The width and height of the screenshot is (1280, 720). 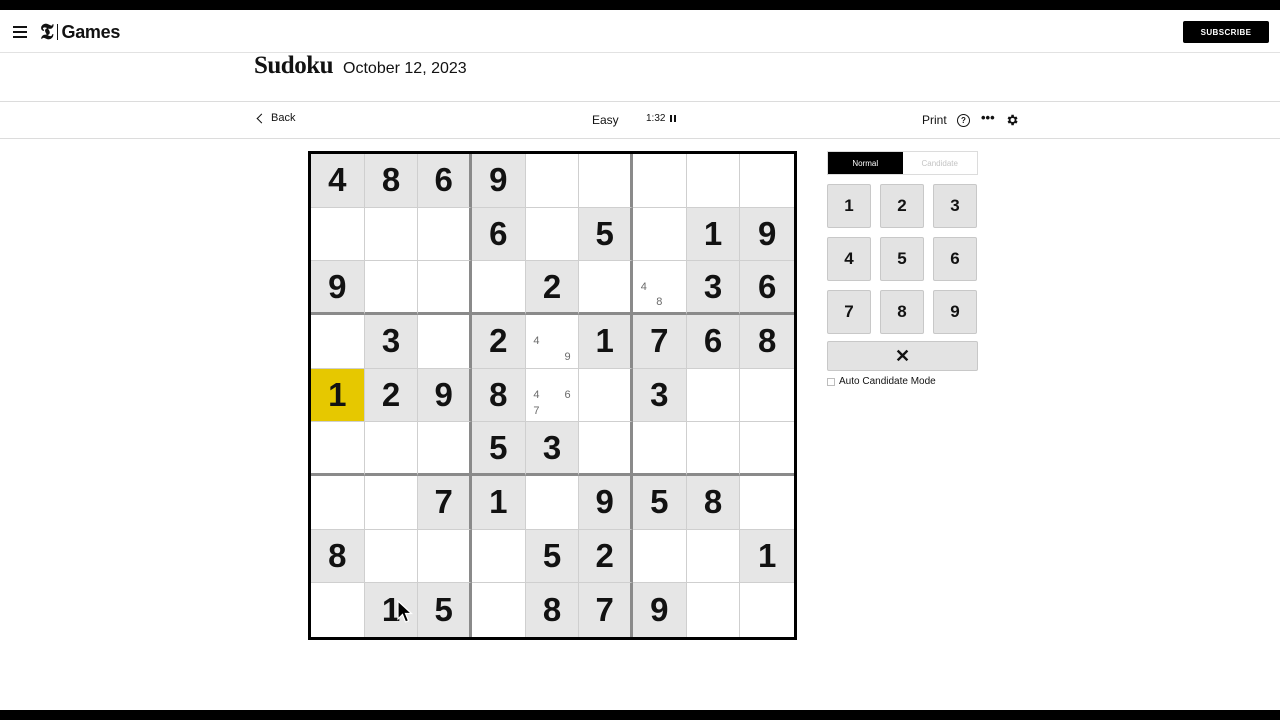 What do you see at coordinates (963, 120) in the screenshot?
I see `help-icon: ?` at bounding box center [963, 120].